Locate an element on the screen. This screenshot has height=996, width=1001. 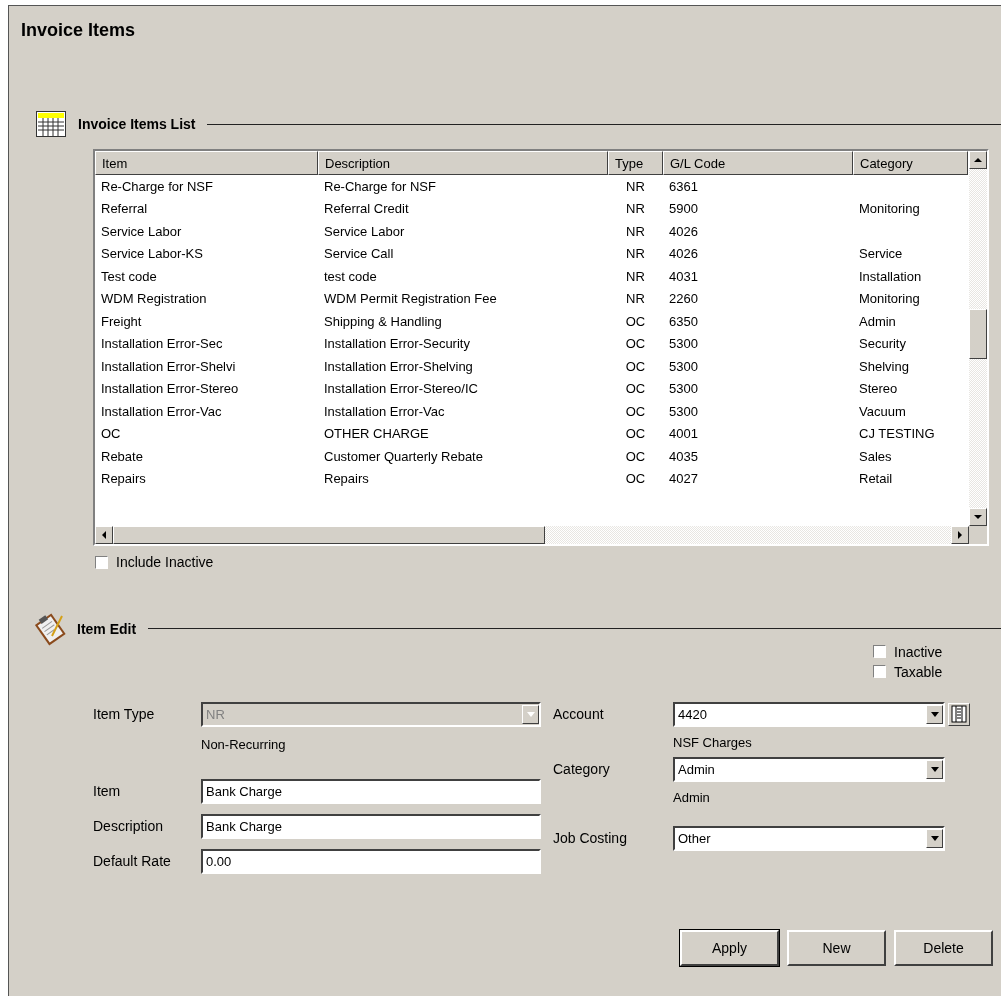
category-description: Admin is located at coordinates (692, 797).